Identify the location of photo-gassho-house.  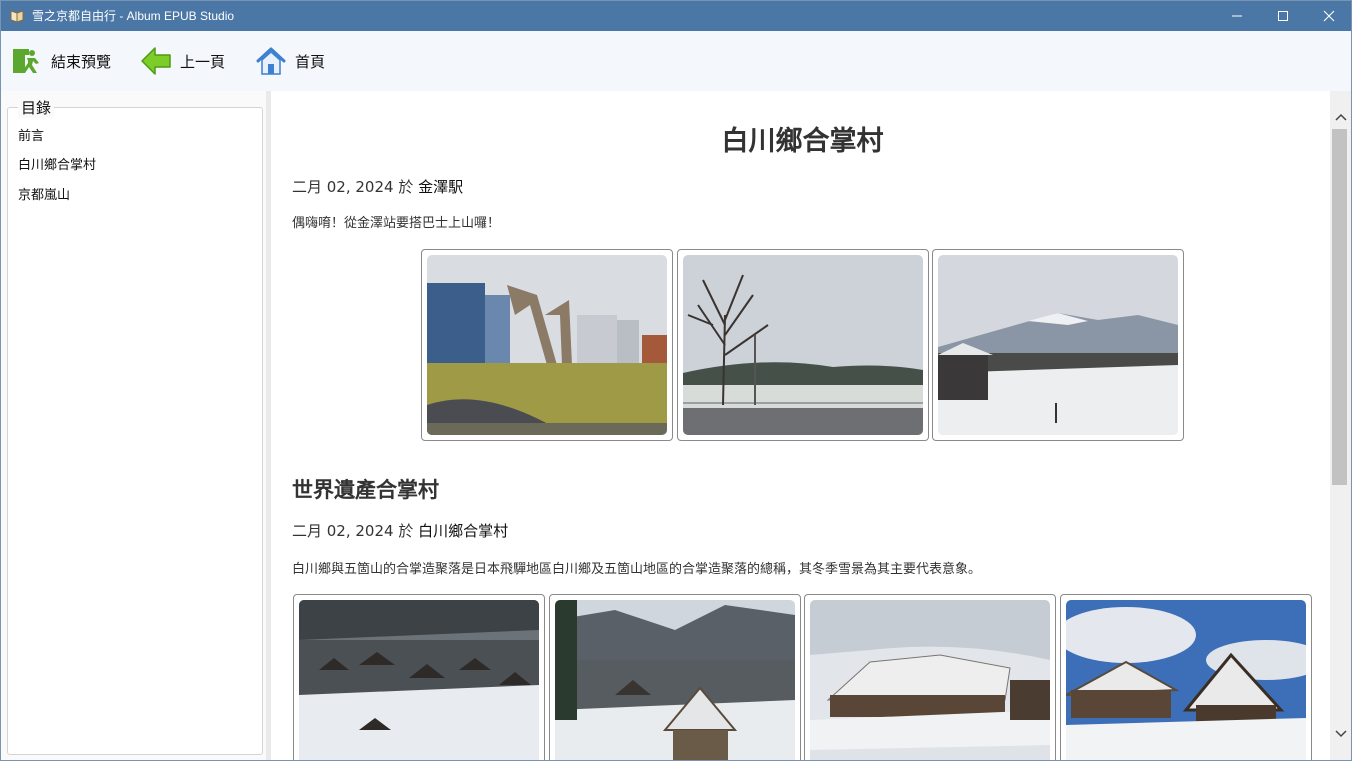
(930, 680).